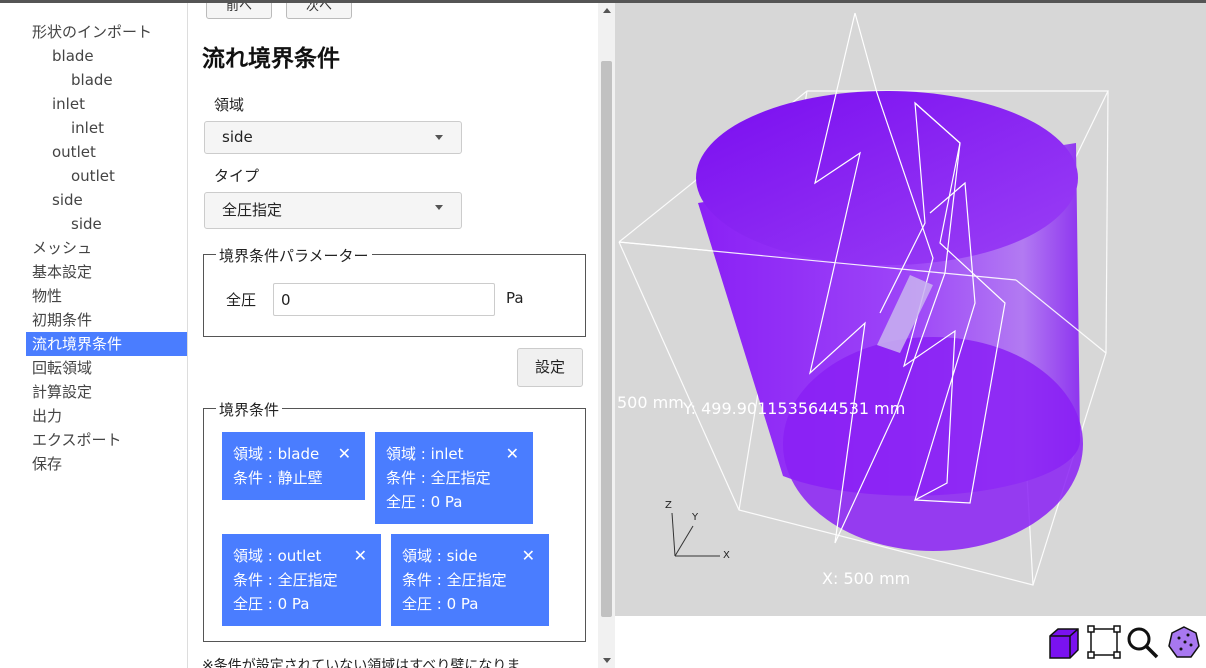 Image resolution: width=1206 pixels, height=668 pixels. Describe the element at coordinates (866, 578) in the screenshot. I see `x-dimension-label: X: 500 mm` at that location.